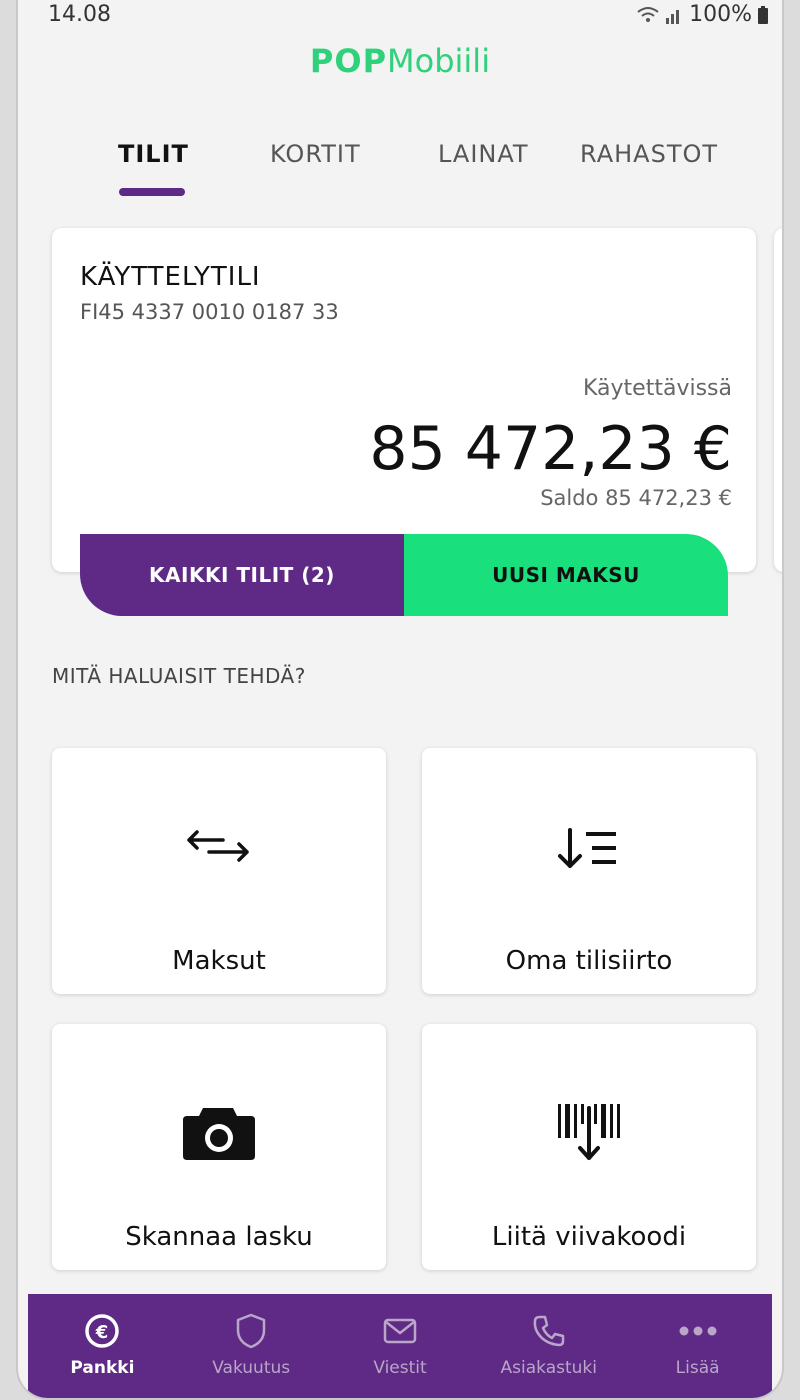 The width and height of the screenshot is (800, 1400). I want to click on euro-coin-icon: €, so click(102, 1331).